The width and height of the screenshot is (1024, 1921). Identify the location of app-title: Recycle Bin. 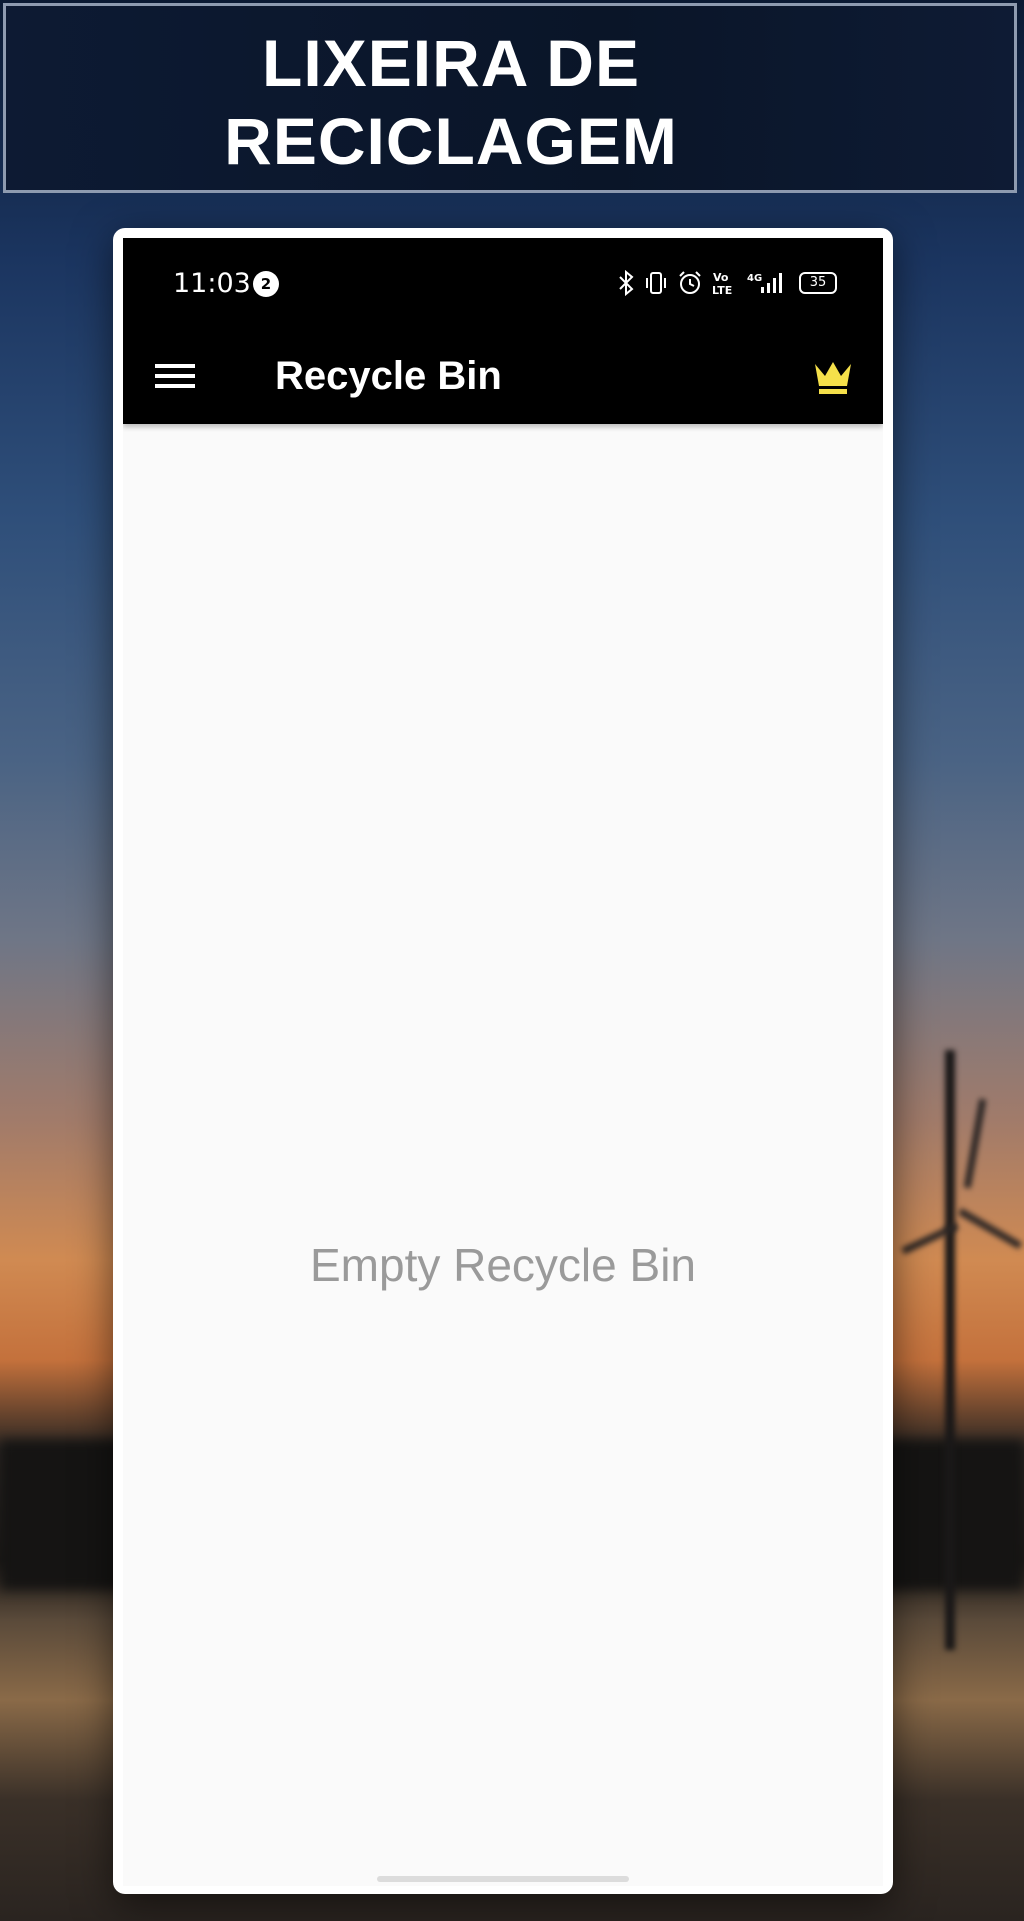
(388, 376).